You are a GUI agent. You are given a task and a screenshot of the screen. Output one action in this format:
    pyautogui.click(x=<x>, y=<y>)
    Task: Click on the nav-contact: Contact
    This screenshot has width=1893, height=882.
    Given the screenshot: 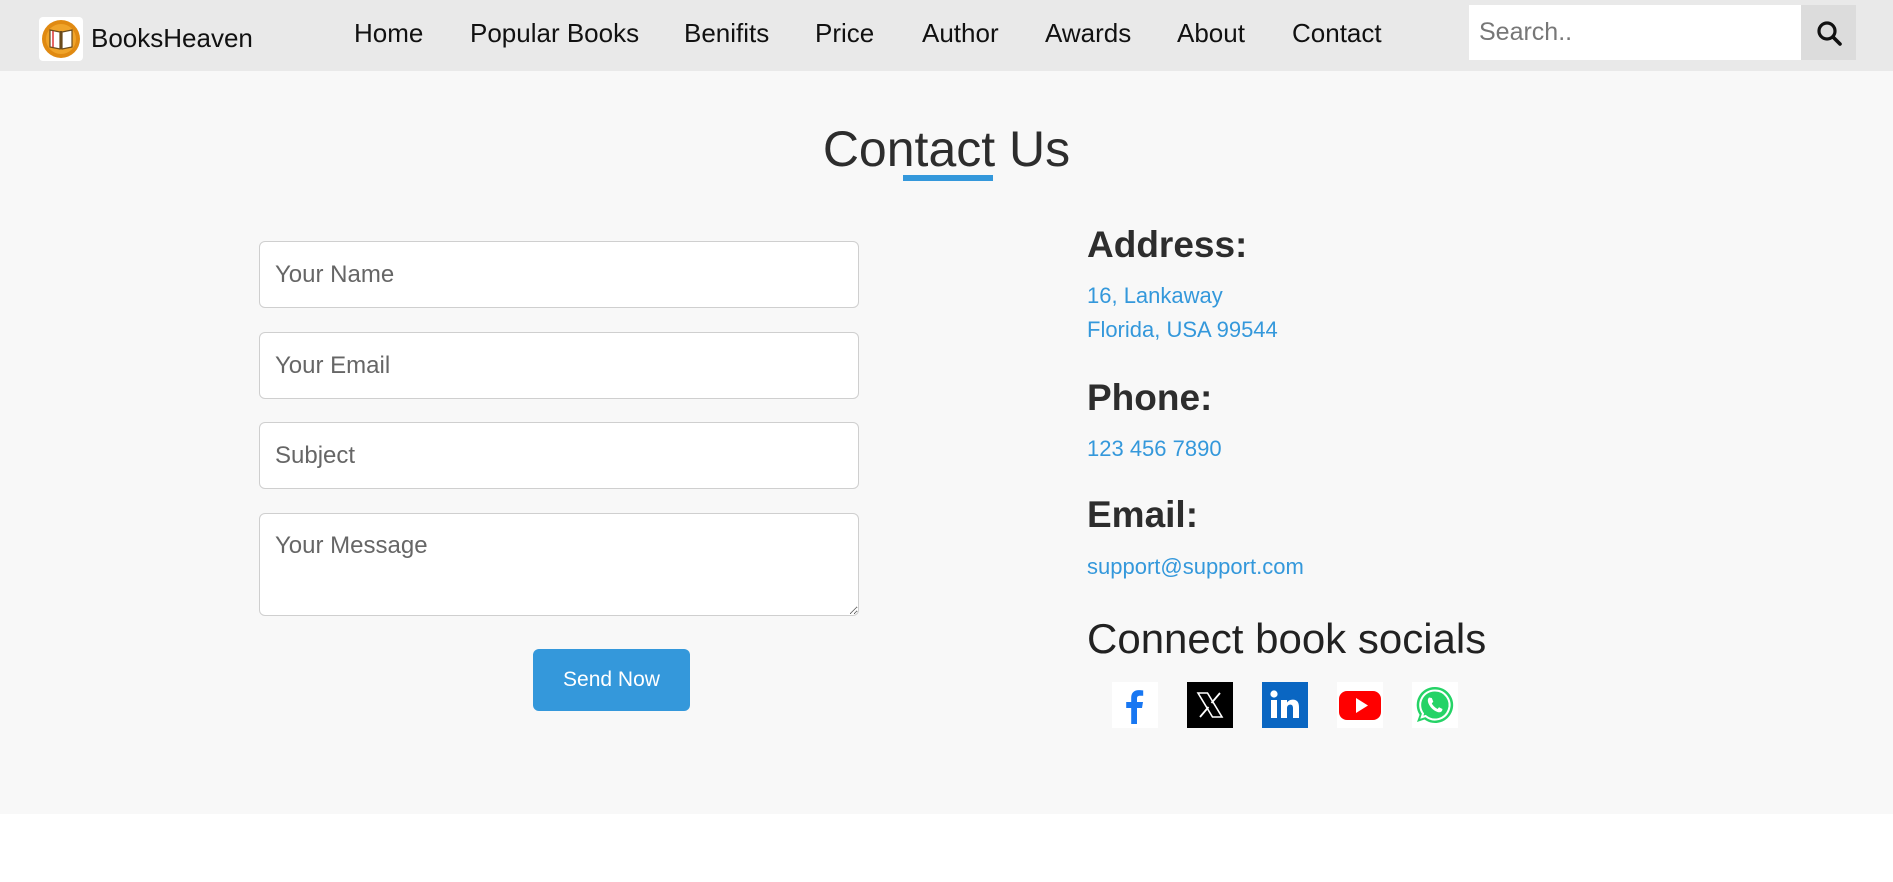 What is the action you would take?
    pyautogui.click(x=1337, y=33)
    